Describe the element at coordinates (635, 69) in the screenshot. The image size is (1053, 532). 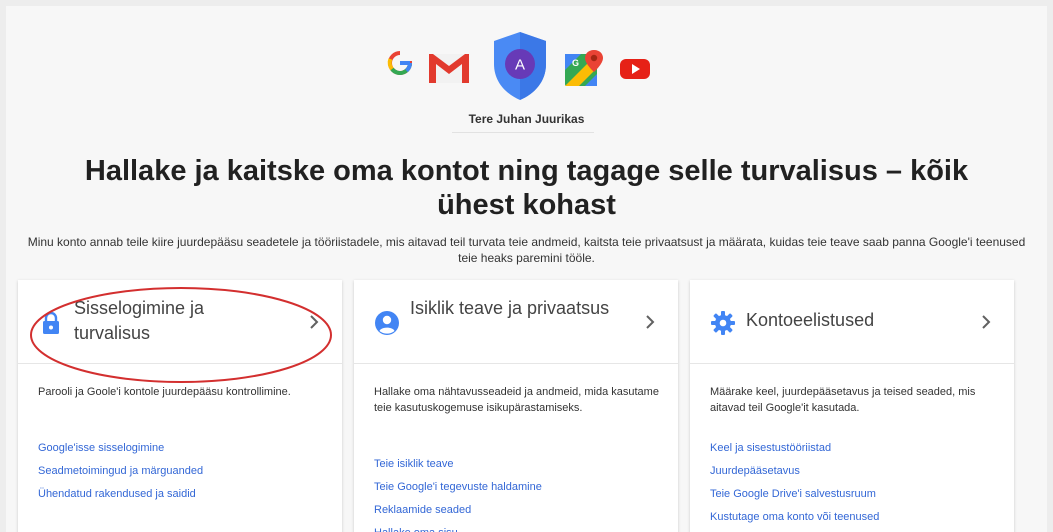
I see `youtube-icon` at that location.